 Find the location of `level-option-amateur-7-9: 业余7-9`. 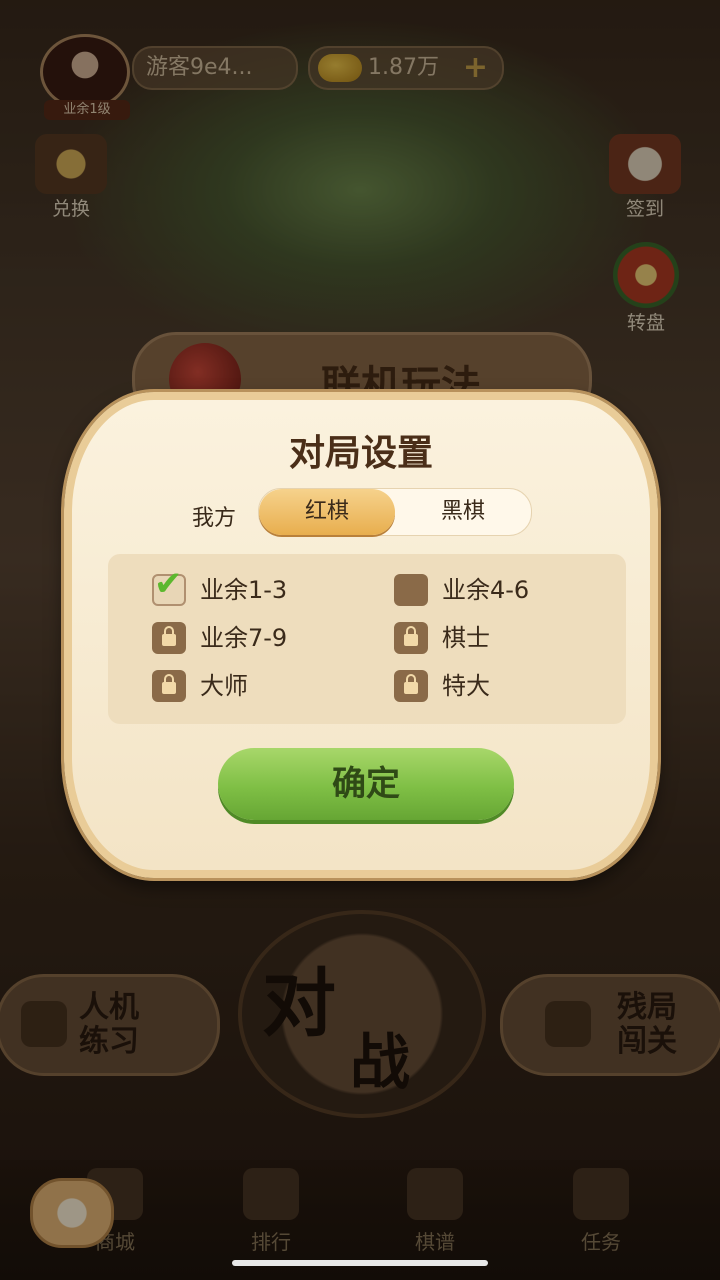

level-option-amateur-7-9: 业余7-9 is located at coordinates (252, 638).